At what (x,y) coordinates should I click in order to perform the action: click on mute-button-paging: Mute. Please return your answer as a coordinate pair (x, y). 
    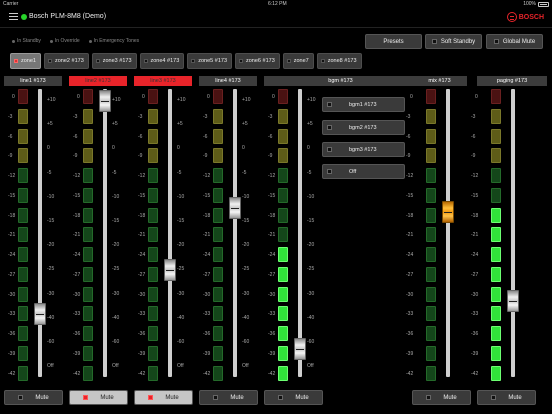
    Looking at the image, I should click on (506, 397).